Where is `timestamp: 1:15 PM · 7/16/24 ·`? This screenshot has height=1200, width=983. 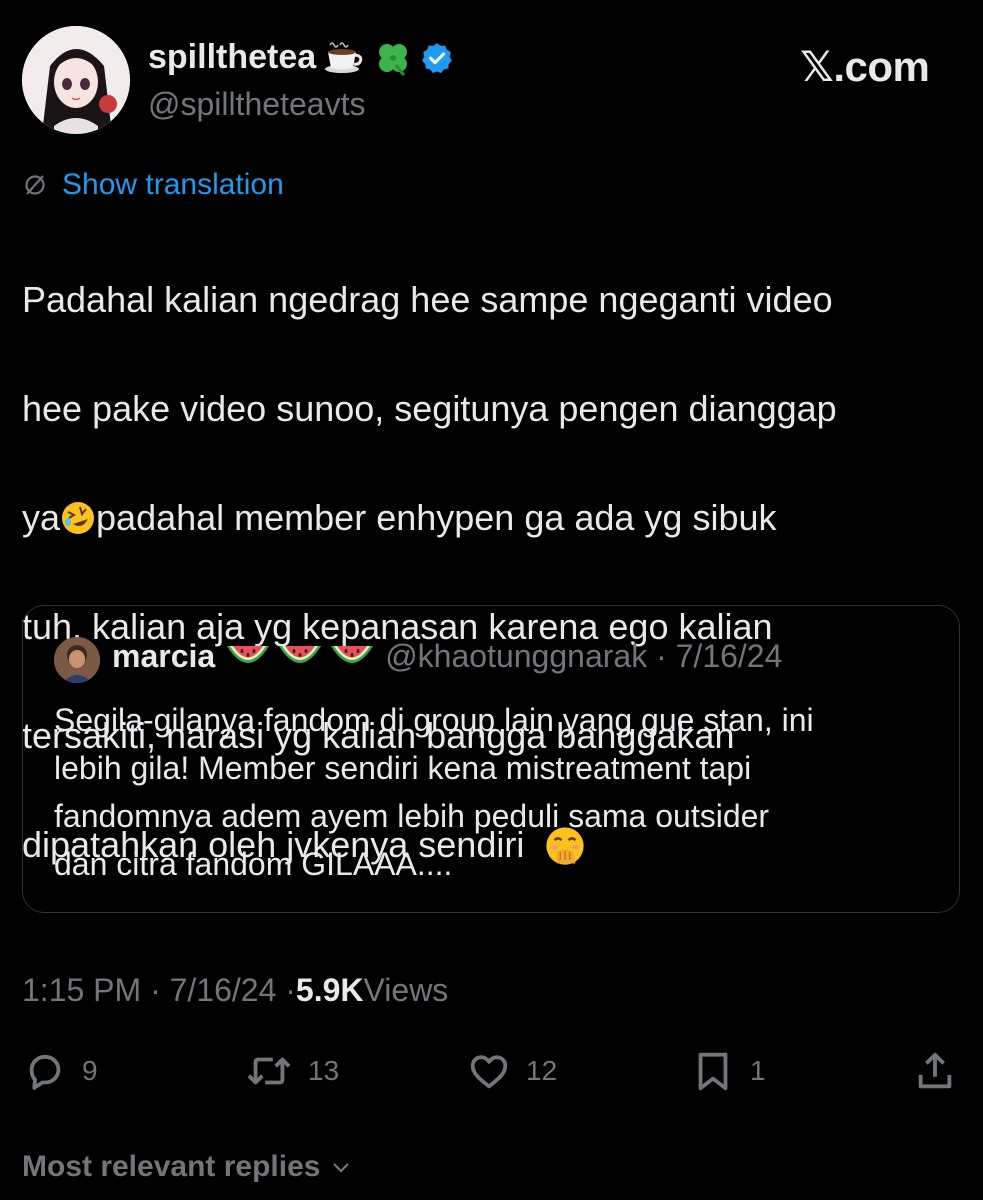 timestamp: 1:15 PM · 7/16/24 · is located at coordinates (159, 990).